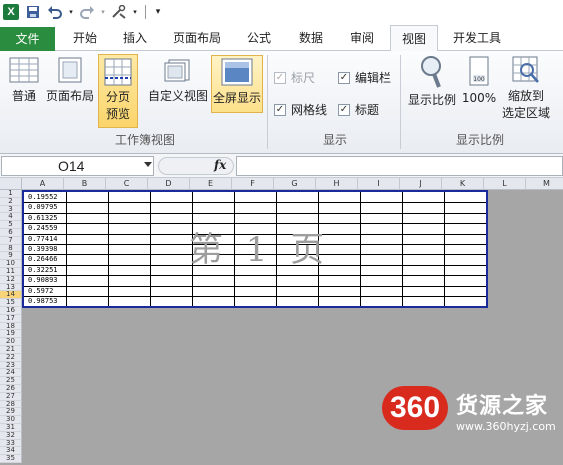  Describe the element at coordinates (87, 12) in the screenshot. I see `redo-icon` at that location.